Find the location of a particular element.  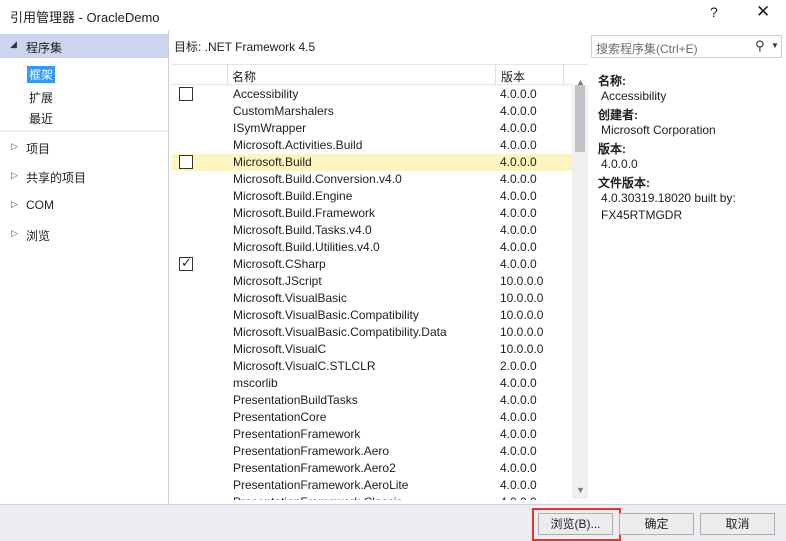

list-item: Microsoft.Build.Engine 4.0.0.0 is located at coordinates (372, 196).